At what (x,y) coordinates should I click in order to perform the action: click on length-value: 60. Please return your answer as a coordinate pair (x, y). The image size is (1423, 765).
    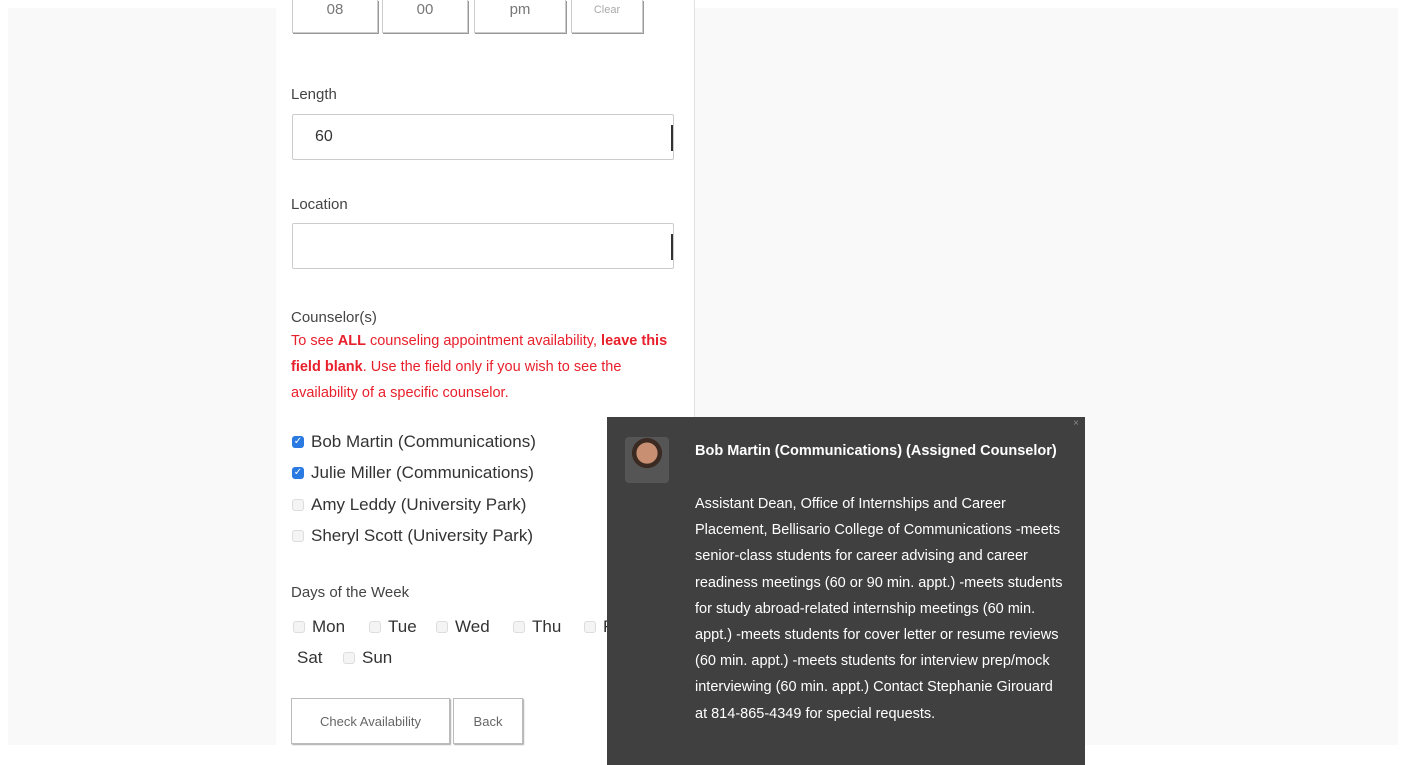
    Looking at the image, I should click on (324, 136).